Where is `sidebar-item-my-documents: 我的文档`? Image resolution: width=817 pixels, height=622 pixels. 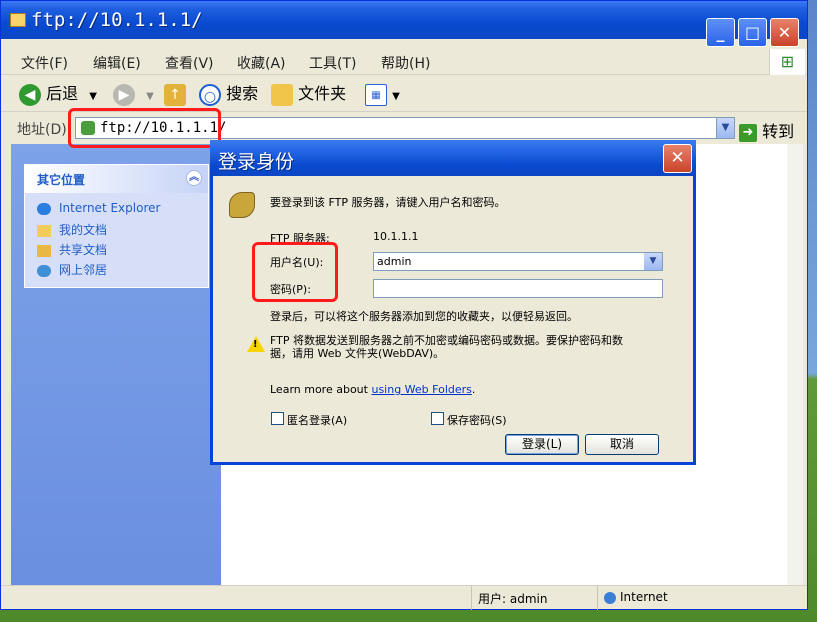 sidebar-item-my-documents: 我的文档 is located at coordinates (72, 229).